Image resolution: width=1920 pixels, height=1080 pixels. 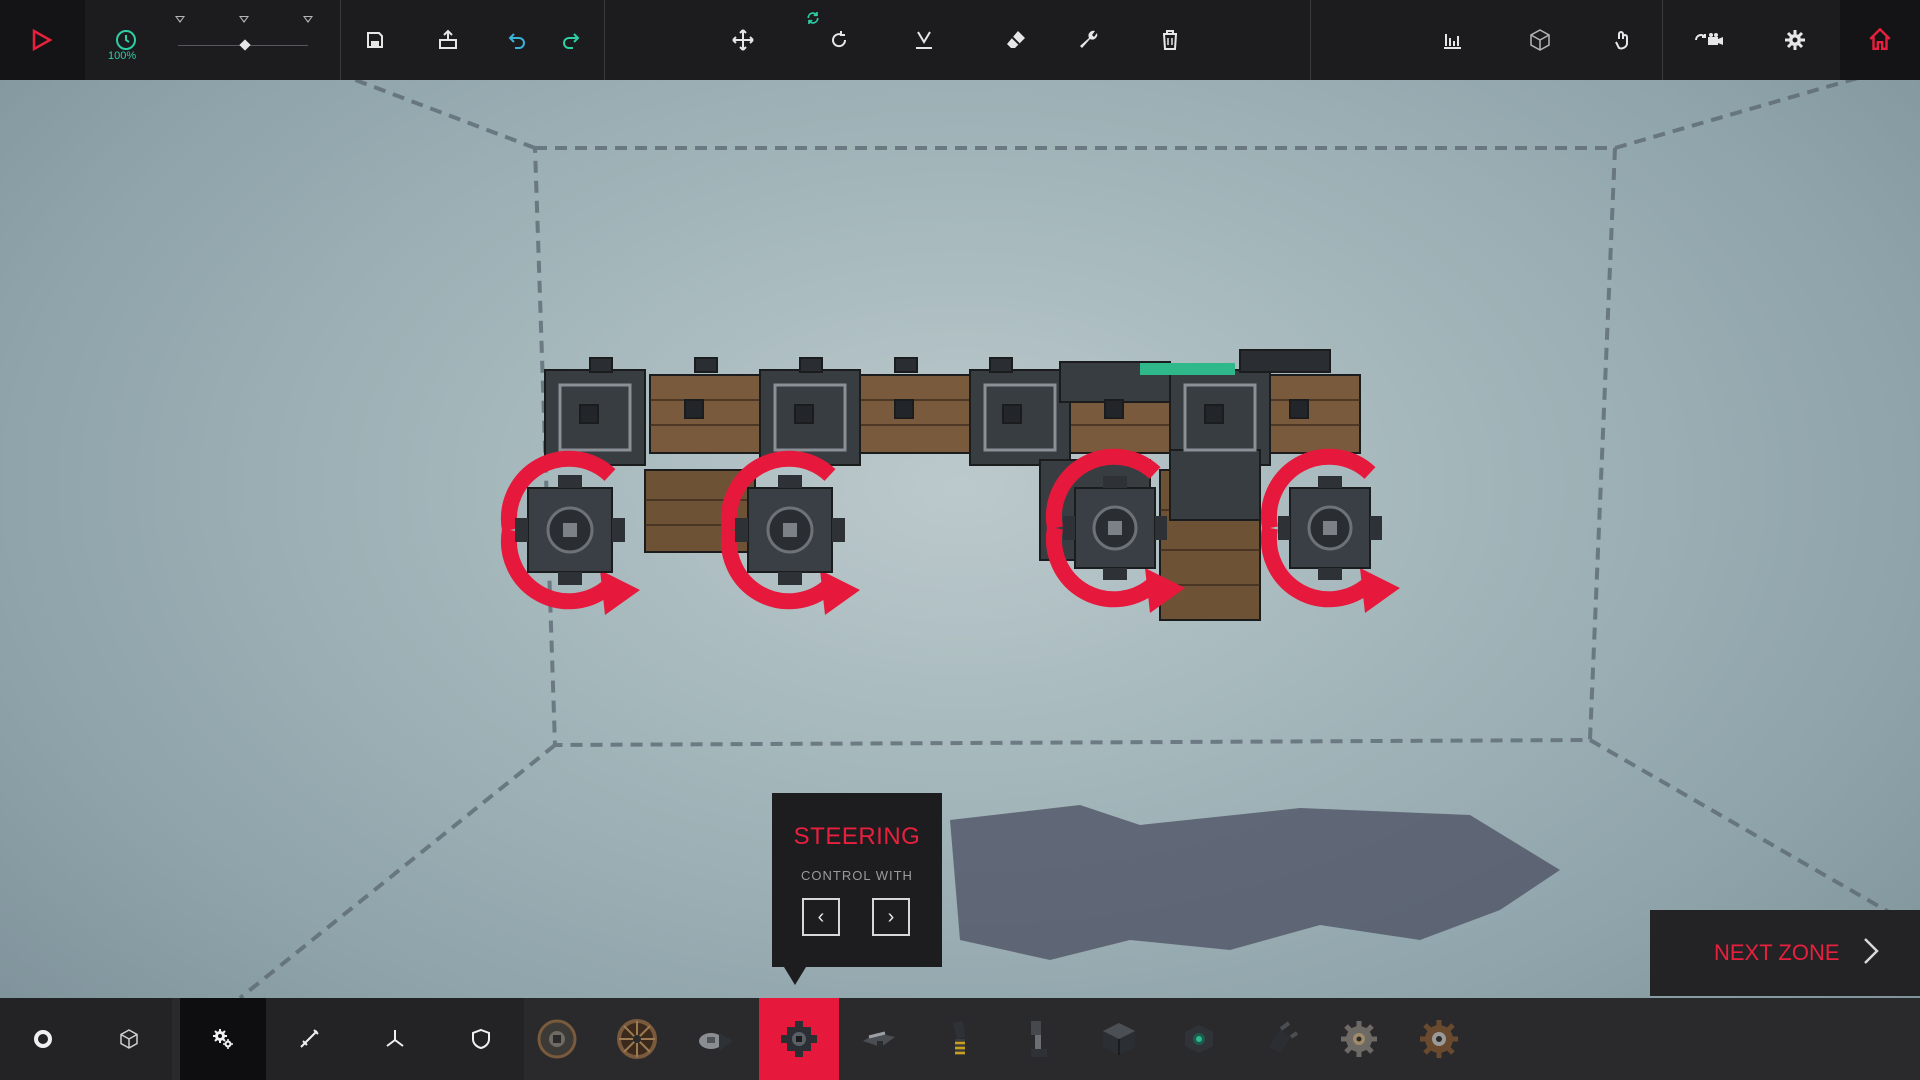 What do you see at coordinates (857, 836) in the screenshot?
I see `tooltip-title: STEERING` at bounding box center [857, 836].